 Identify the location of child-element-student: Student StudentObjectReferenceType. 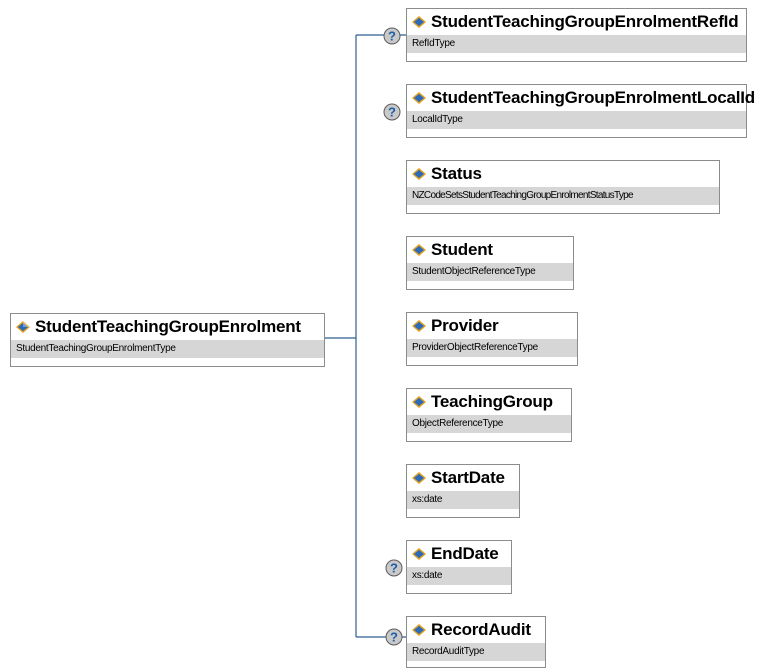
(490, 263).